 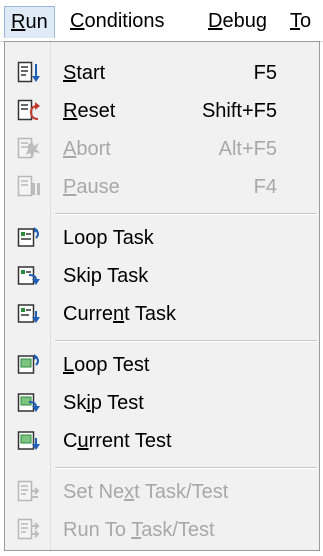 What do you see at coordinates (265, 73) in the screenshot?
I see `shortcut-text: F5` at bounding box center [265, 73].